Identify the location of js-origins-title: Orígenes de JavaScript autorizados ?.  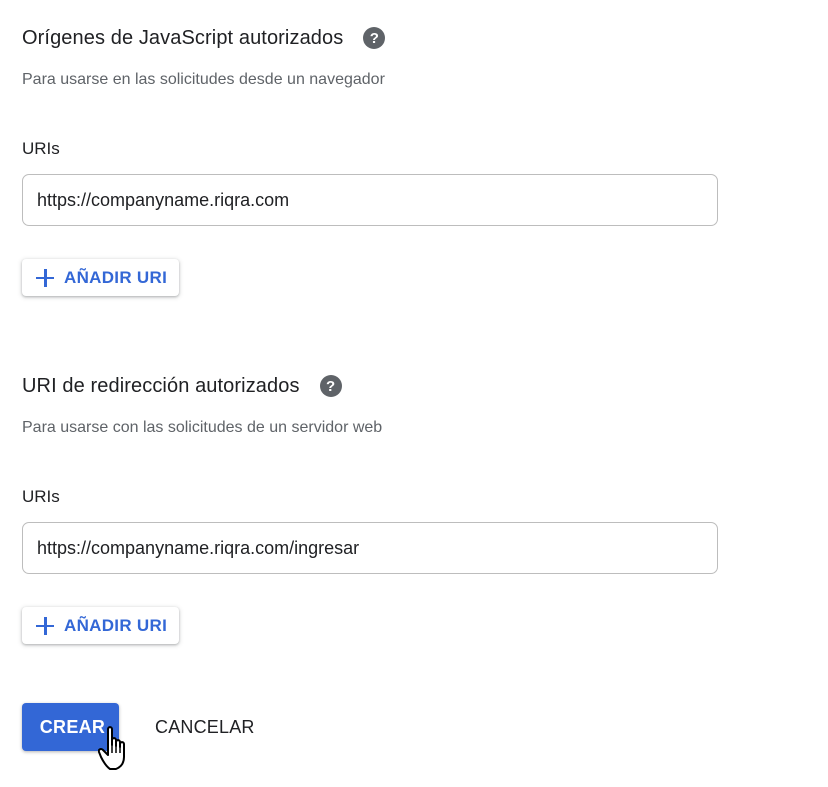
(204, 38).